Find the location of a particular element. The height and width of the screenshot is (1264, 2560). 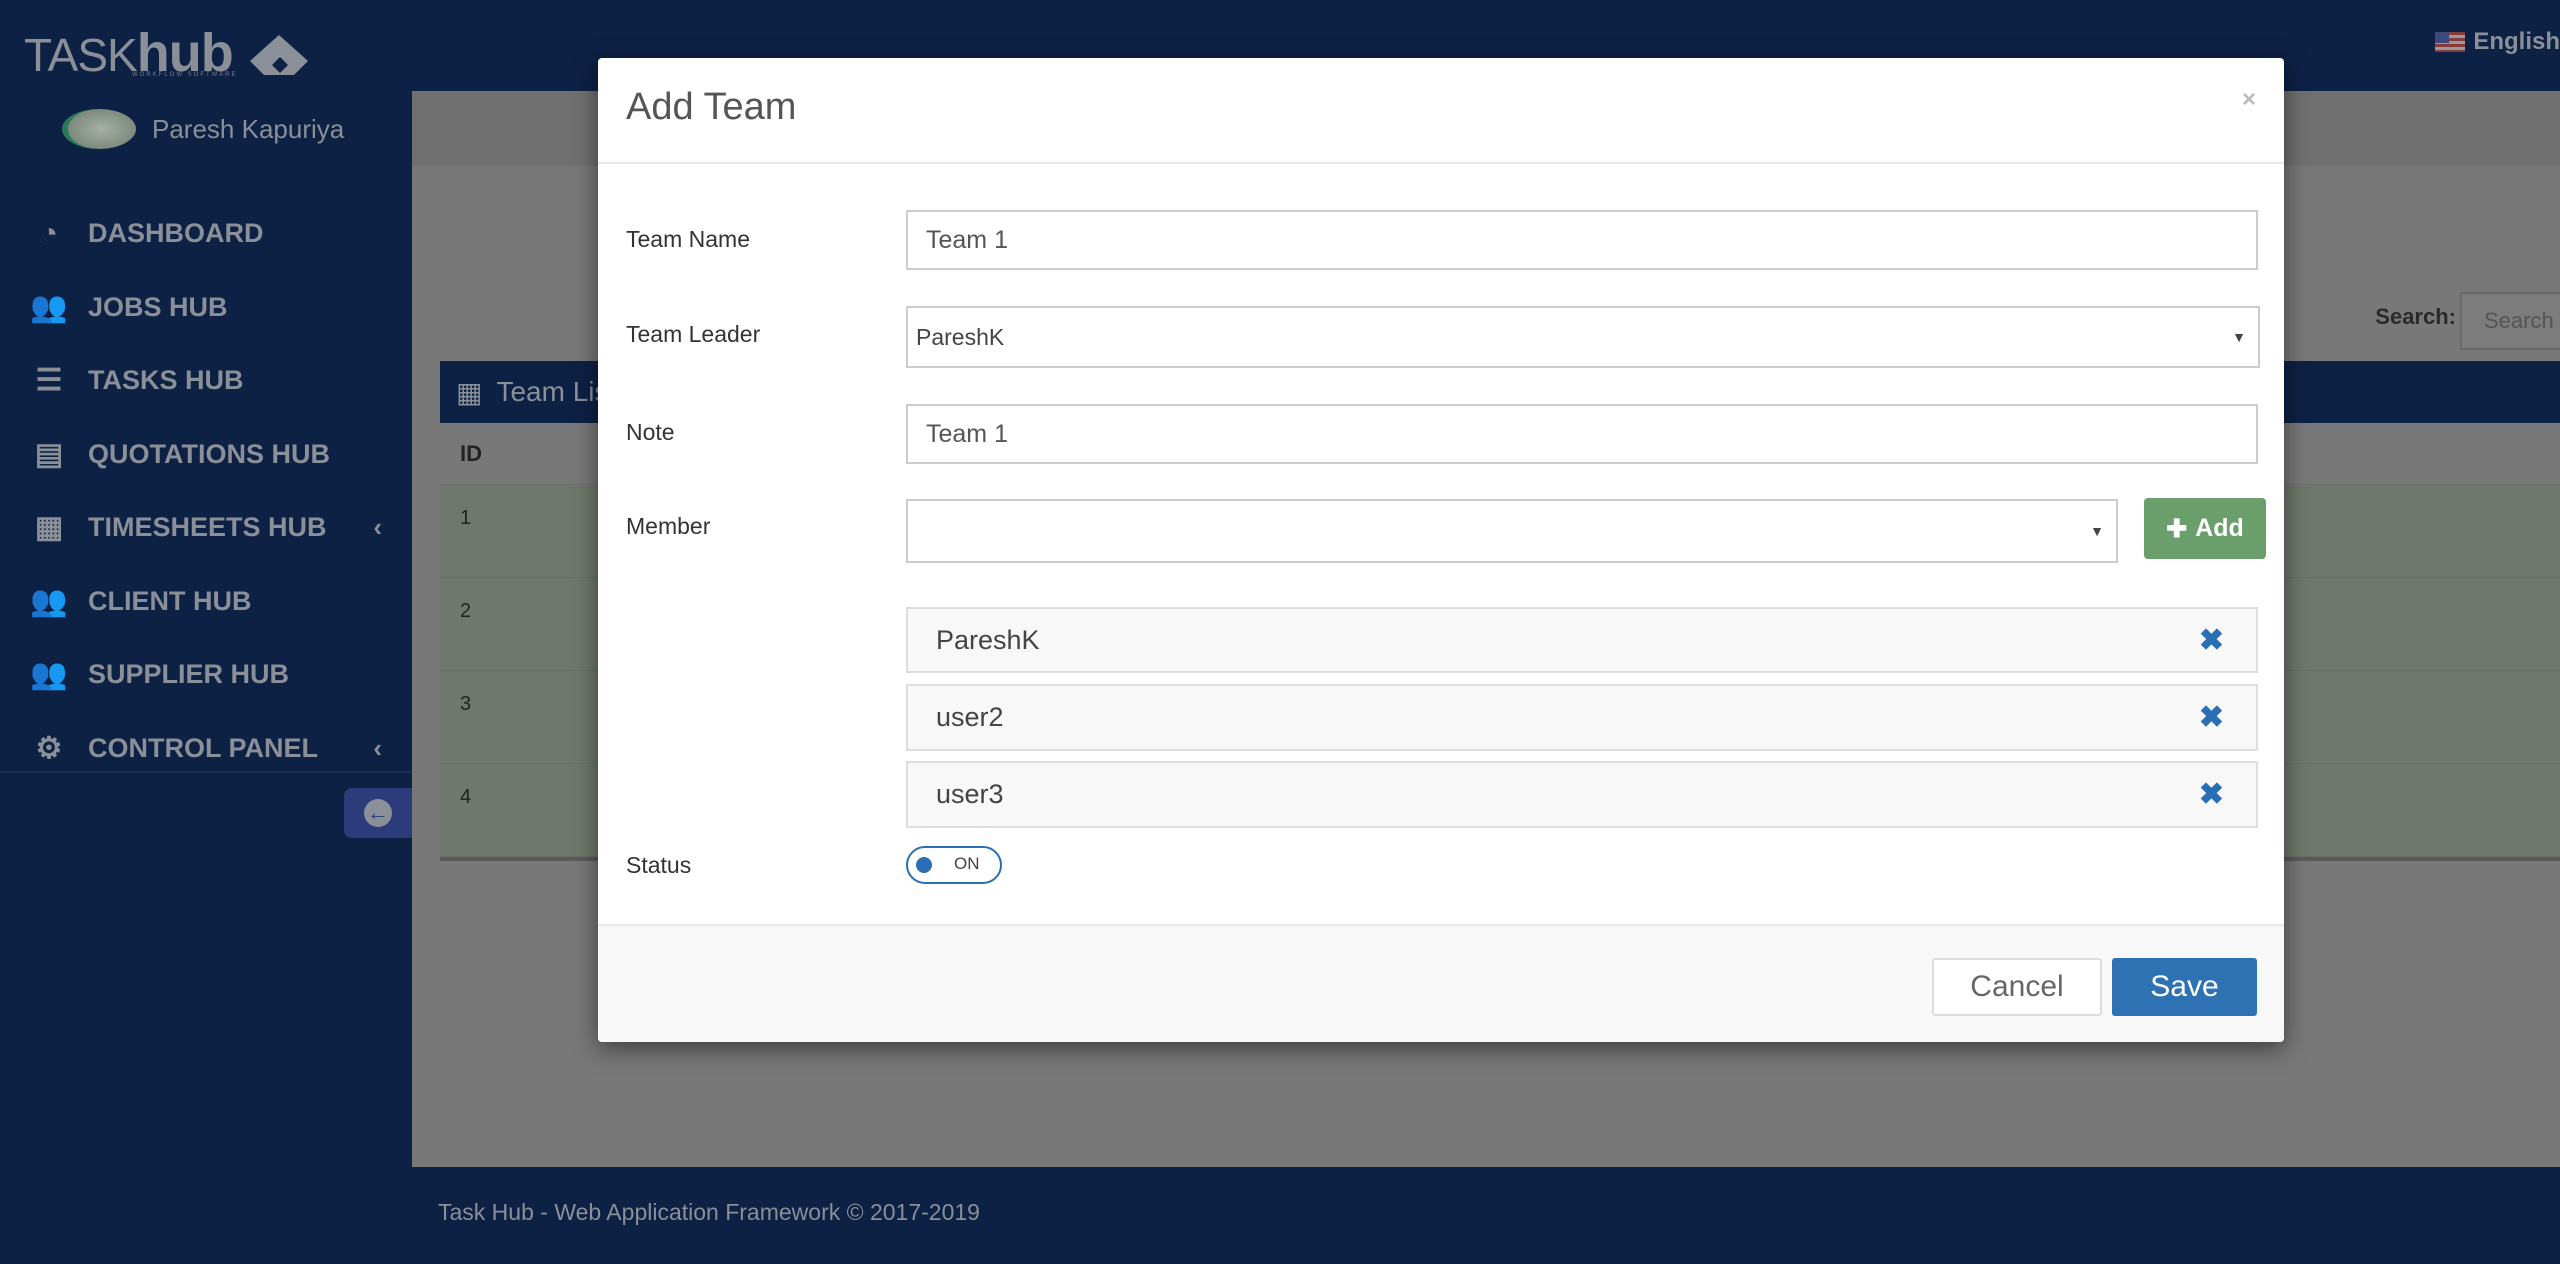

user-profile: Paresh Kapuriya is located at coordinates (203, 129).